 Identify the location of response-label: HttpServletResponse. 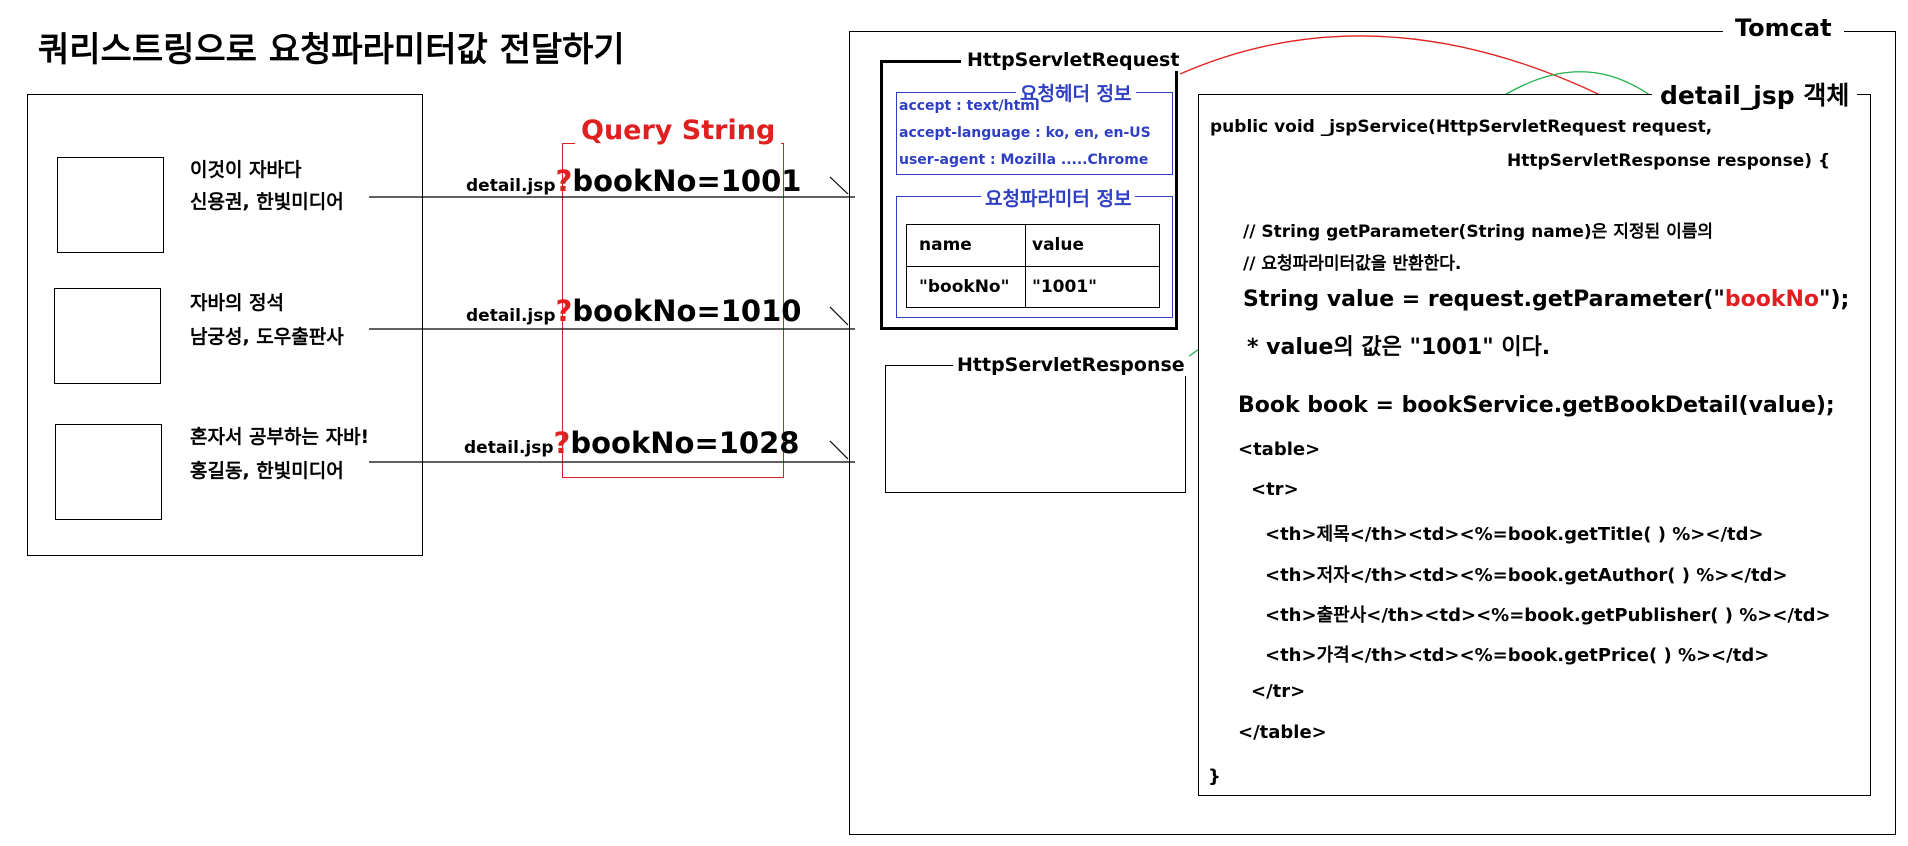
(1071, 365).